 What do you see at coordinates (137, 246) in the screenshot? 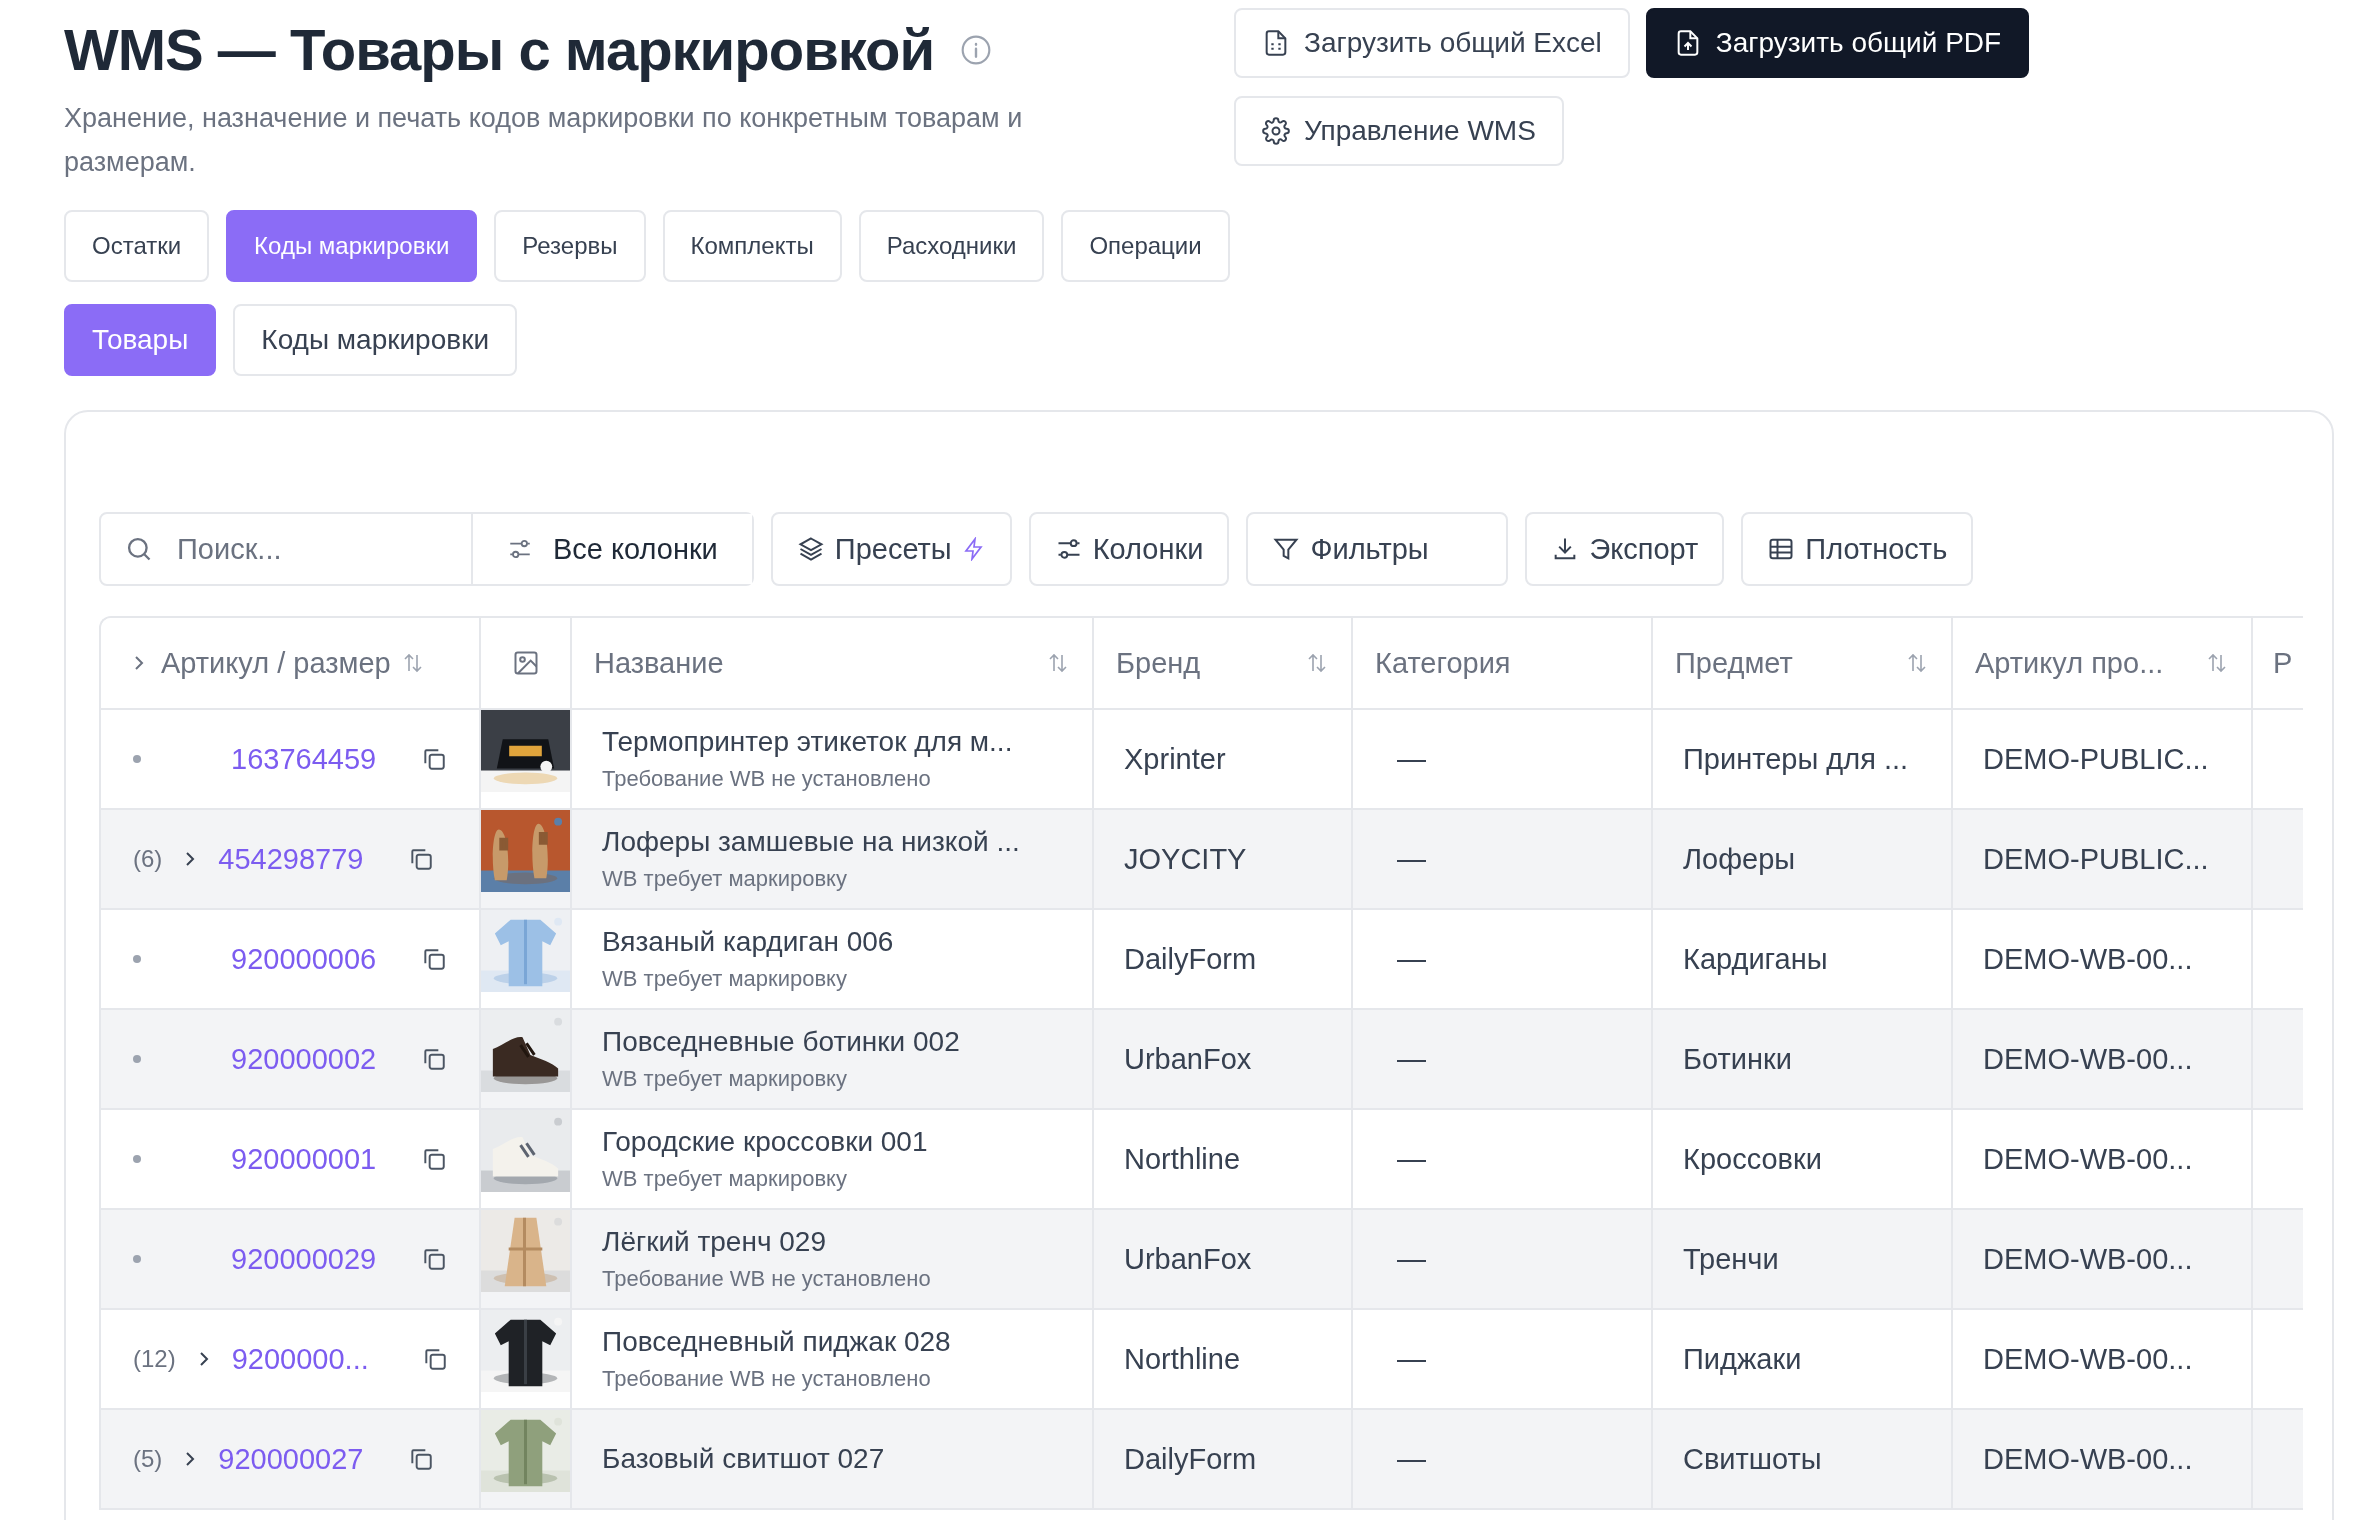
I see `section-tab: Остатки` at bounding box center [137, 246].